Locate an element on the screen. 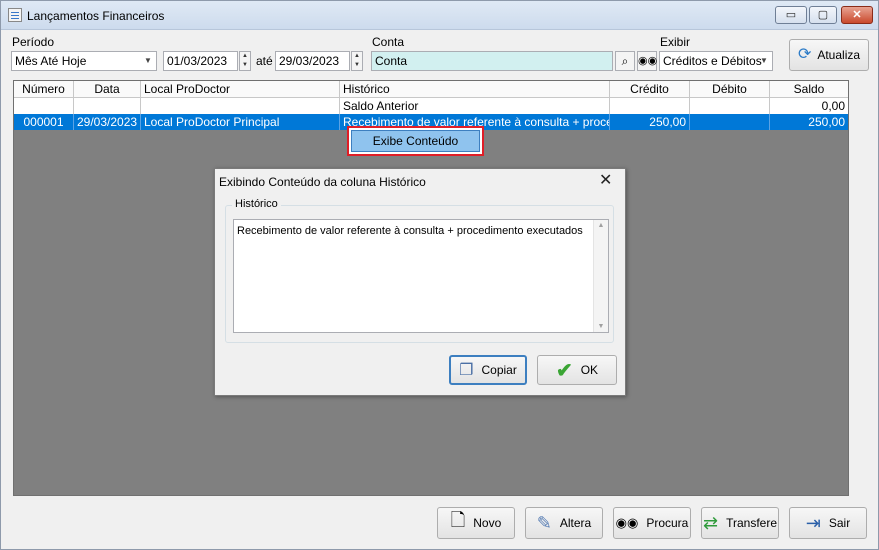 The image size is (879, 550). group-label: Histórico is located at coordinates (256, 204).